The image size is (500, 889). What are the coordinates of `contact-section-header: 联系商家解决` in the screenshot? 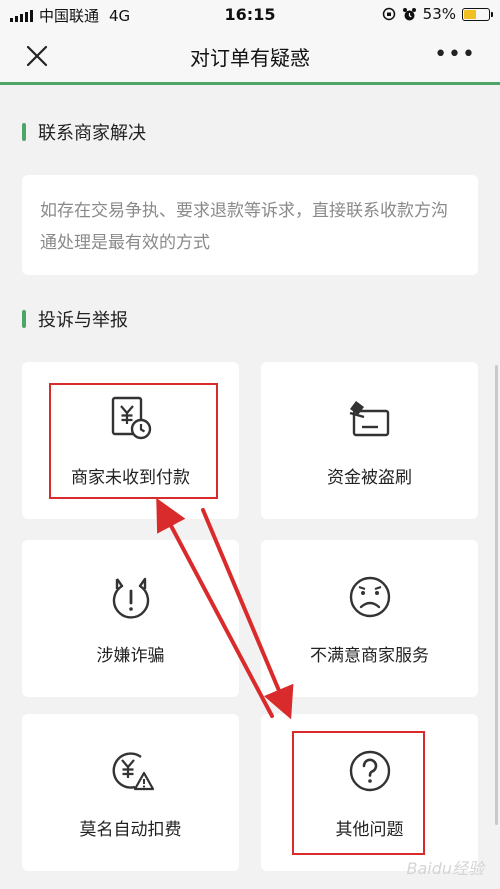 It's located at (84, 132).